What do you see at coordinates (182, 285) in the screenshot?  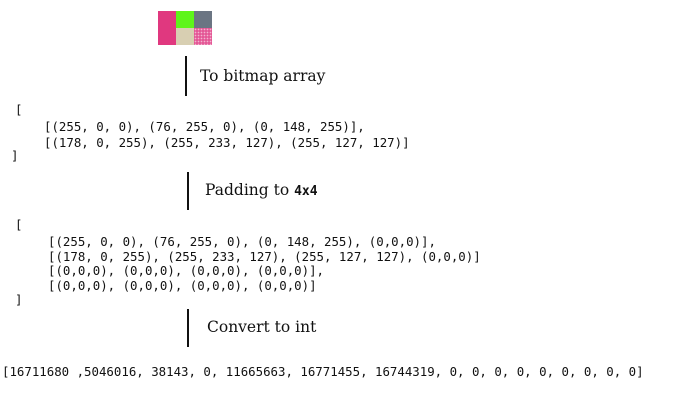 I see `padded-array-row: [(0,0,0), (0,0,0), (0,0,0), (0,0,0)]` at bounding box center [182, 285].